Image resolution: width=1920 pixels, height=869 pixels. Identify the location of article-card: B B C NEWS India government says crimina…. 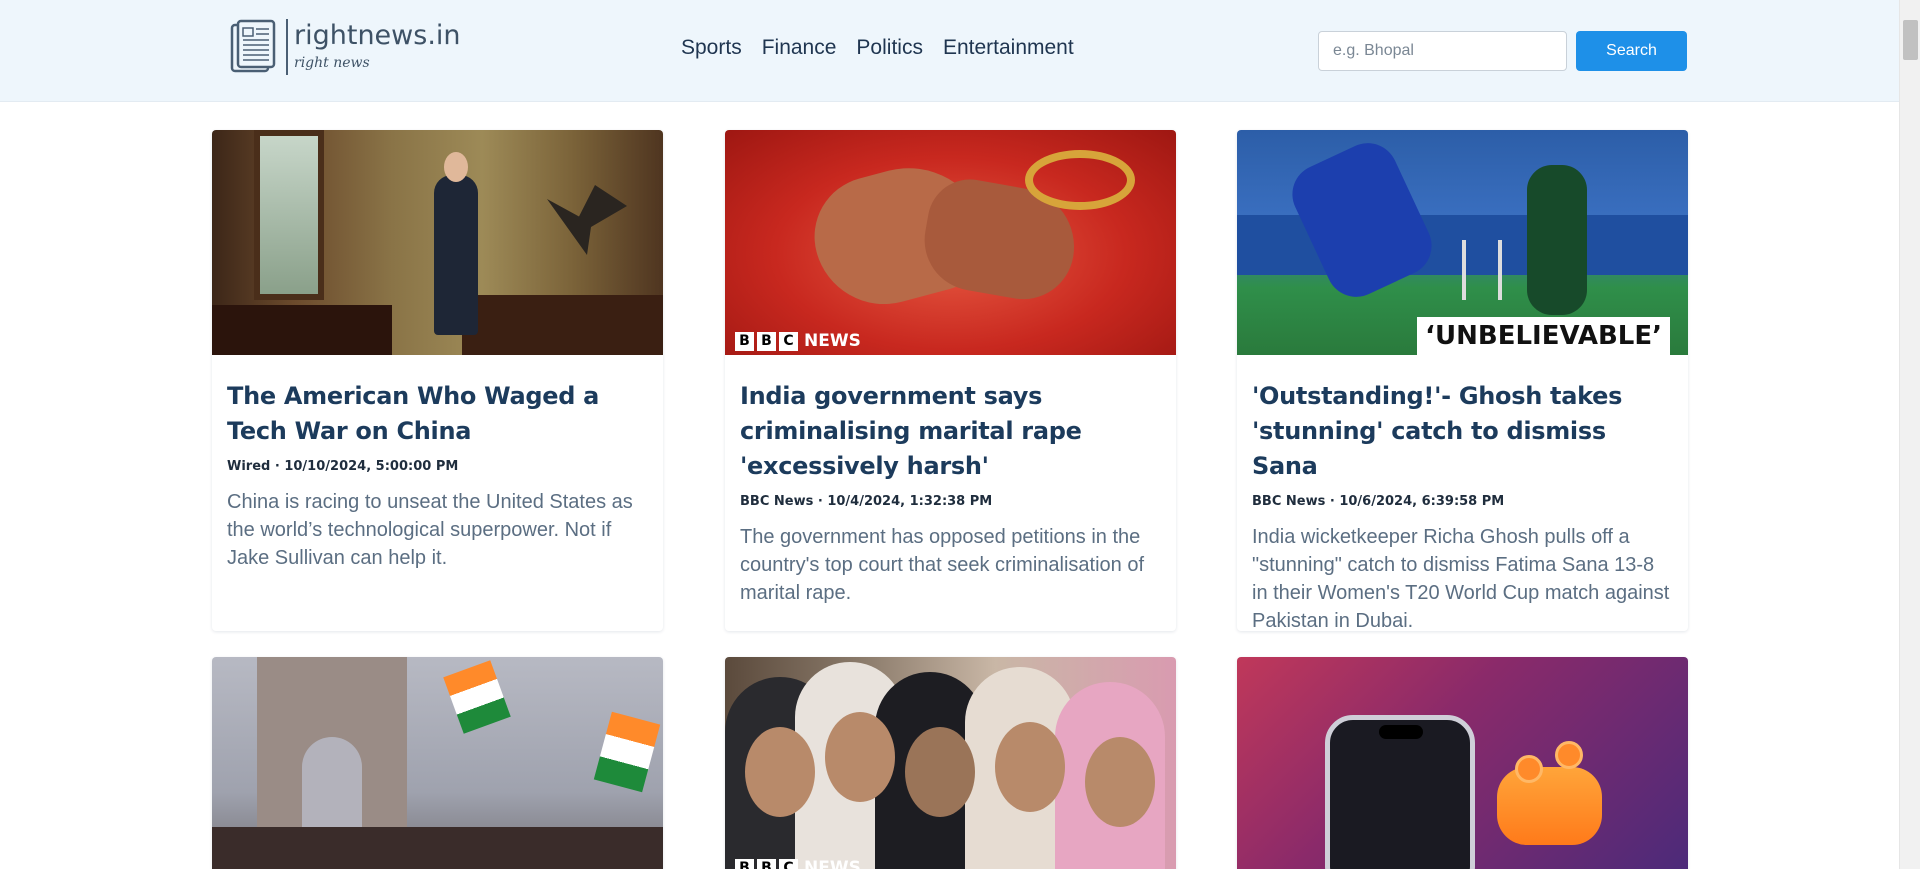
(950, 380).